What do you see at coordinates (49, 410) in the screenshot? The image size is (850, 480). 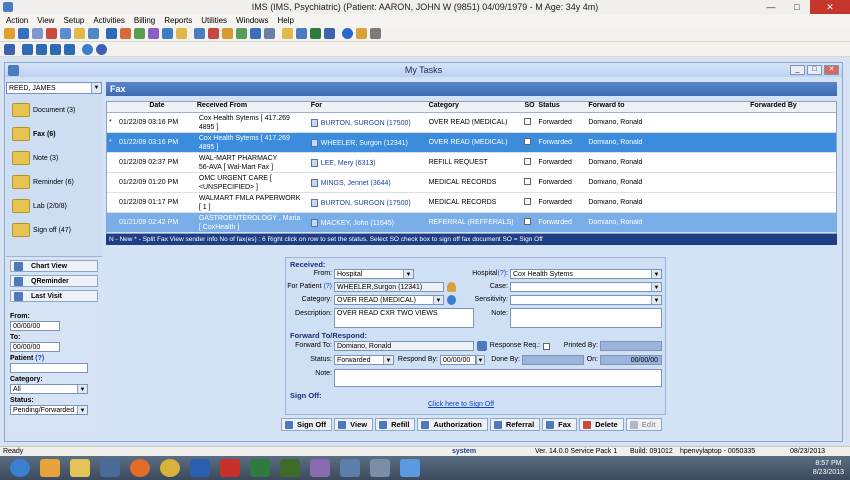 I see `status-select: Pending/Forwarded ▼` at bounding box center [49, 410].